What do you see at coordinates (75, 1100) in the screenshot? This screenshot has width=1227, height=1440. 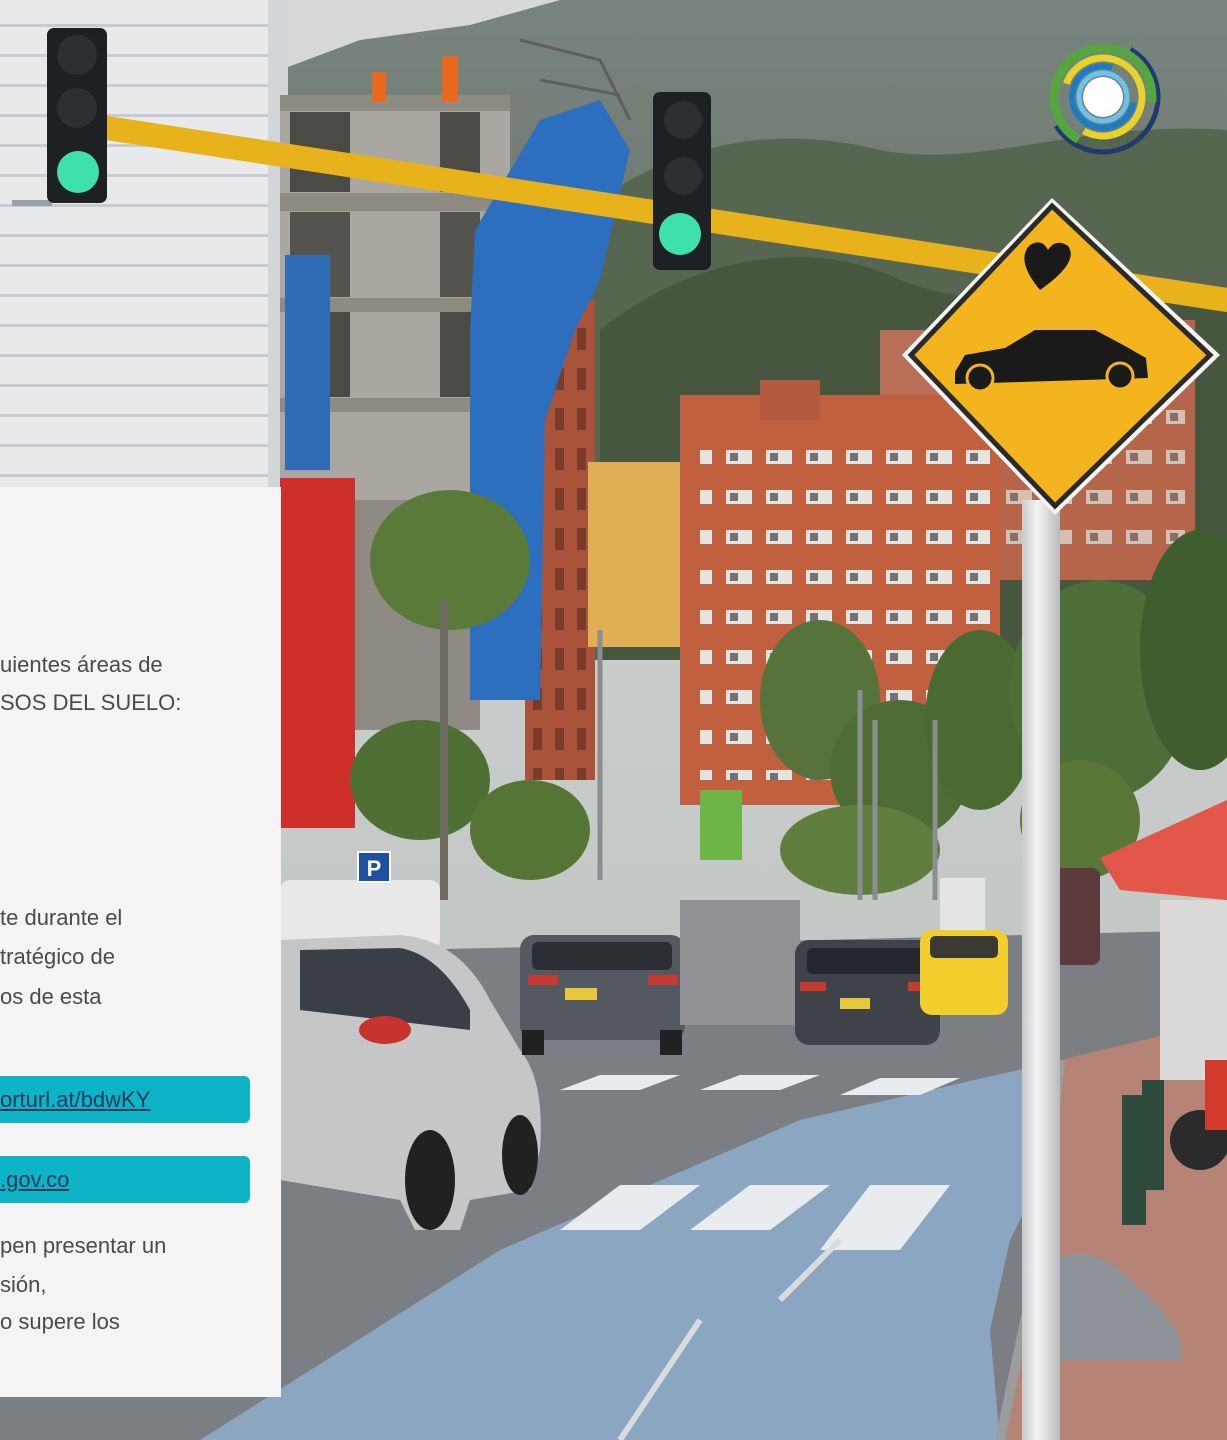 I see `shorturl-link-label: orturl.at/bdwKY` at bounding box center [75, 1100].